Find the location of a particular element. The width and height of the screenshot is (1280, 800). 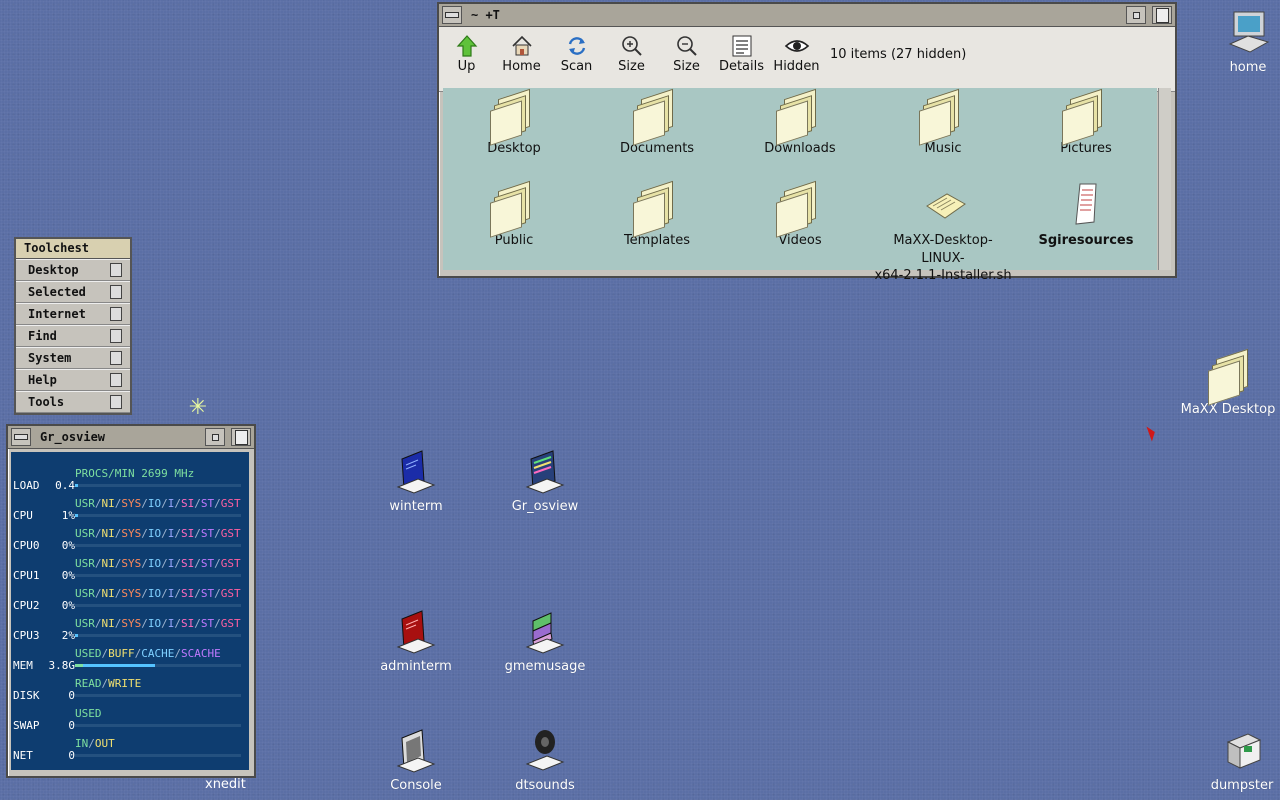

osview-row-cpu: CPU 1% USR/NI/SYS/IO/I/SI/ST/GST is located at coordinates (130, 511).